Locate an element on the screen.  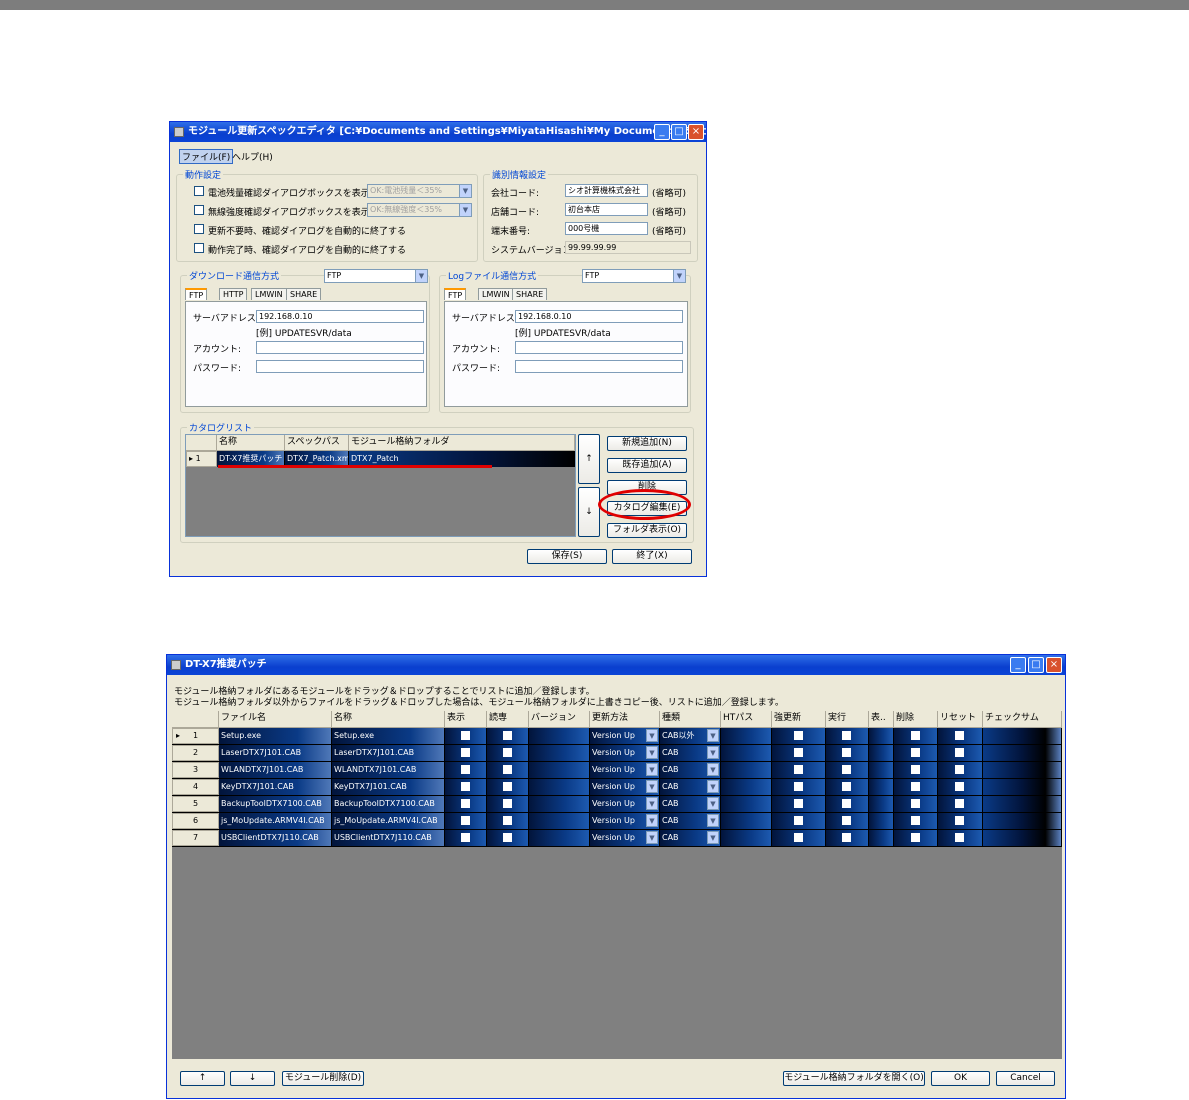
store-code-input: 初台本店 is located at coordinates (606, 209).